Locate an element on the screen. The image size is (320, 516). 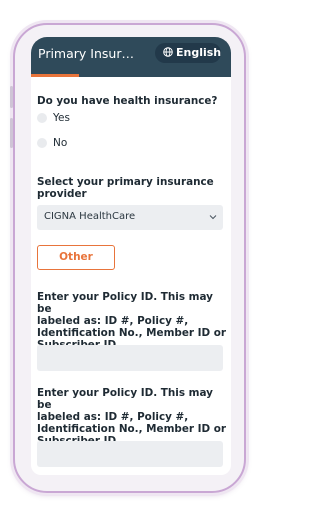
radio-no-label: No is located at coordinates (60, 143).